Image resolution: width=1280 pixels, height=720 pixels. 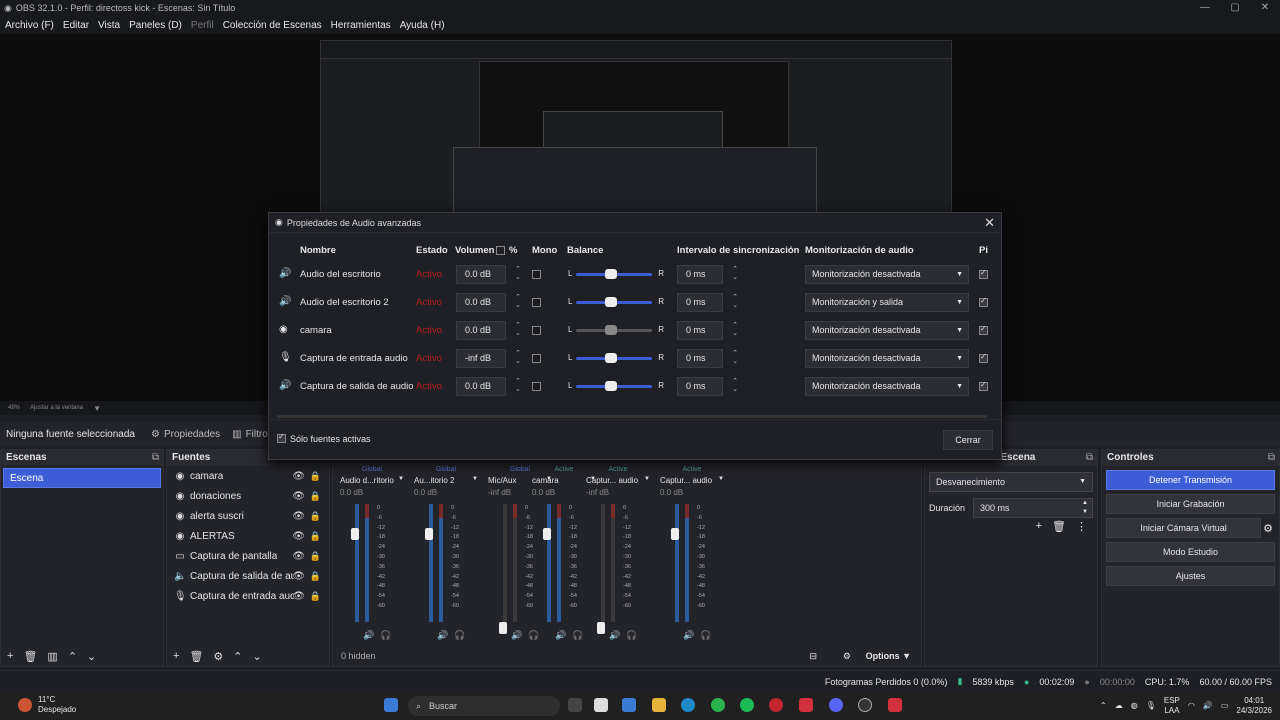 What do you see at coordinates (248, 596) in the screenshot?
I see `source-item: 🎙 Captura de entrada audio 👁 🔒` at bounding box center [248, 596].